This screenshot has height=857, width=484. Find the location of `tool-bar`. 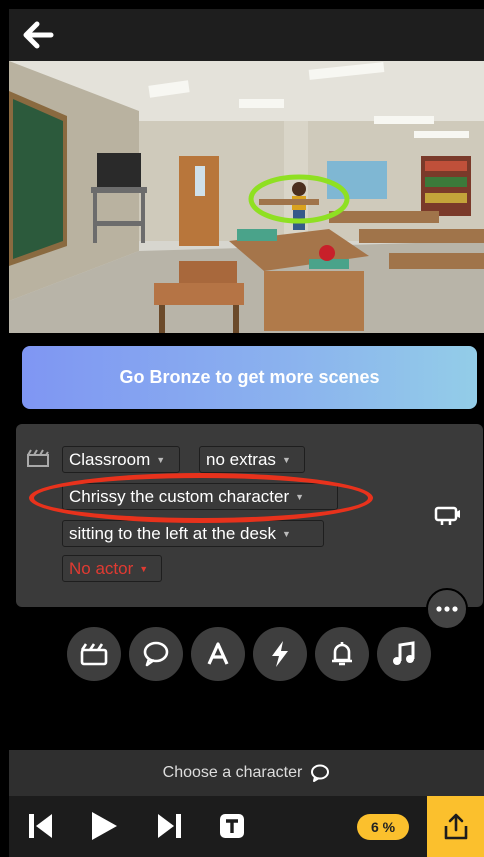

tool-bar is located at coordinates (252, 655).